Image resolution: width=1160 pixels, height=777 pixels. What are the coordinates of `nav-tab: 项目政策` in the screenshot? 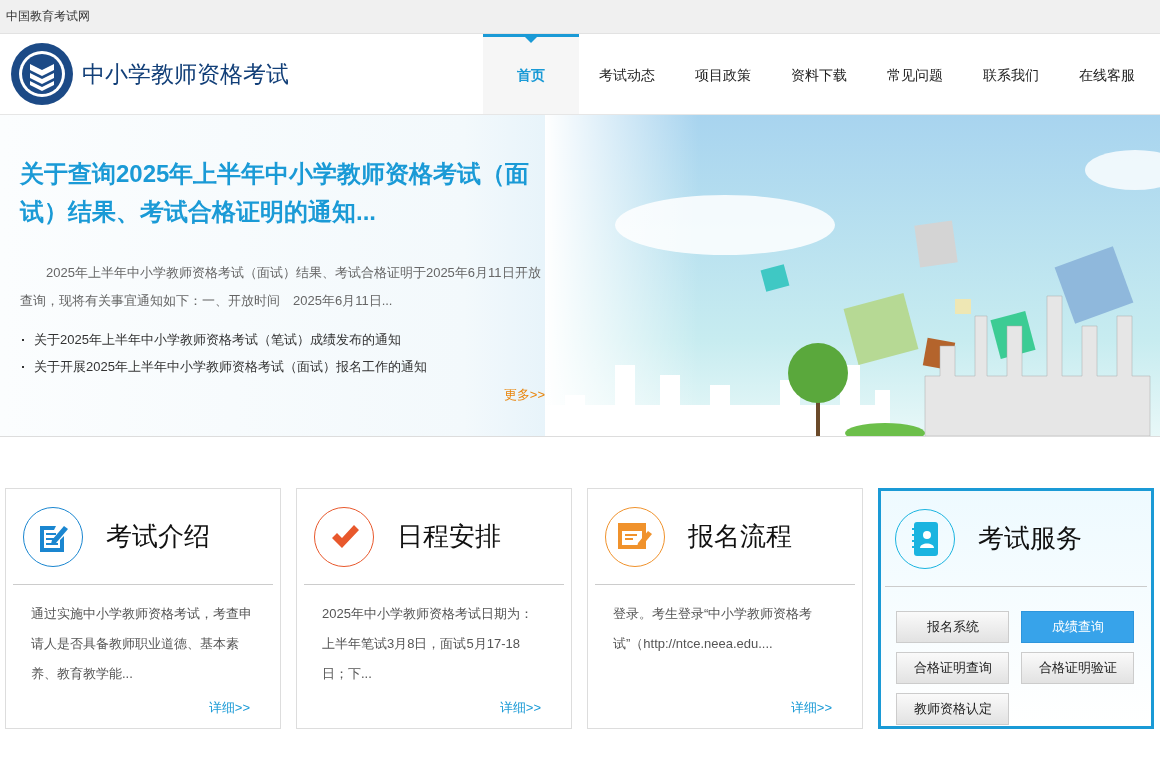 It's located at (723, 74).